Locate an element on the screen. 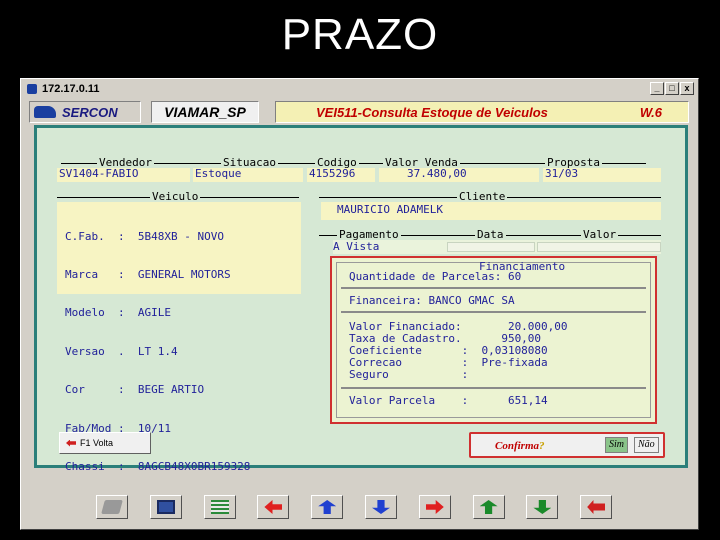 The height and width of the screenshot is (540, 720). arrow-right-icon is located at coordinates (434, 507).